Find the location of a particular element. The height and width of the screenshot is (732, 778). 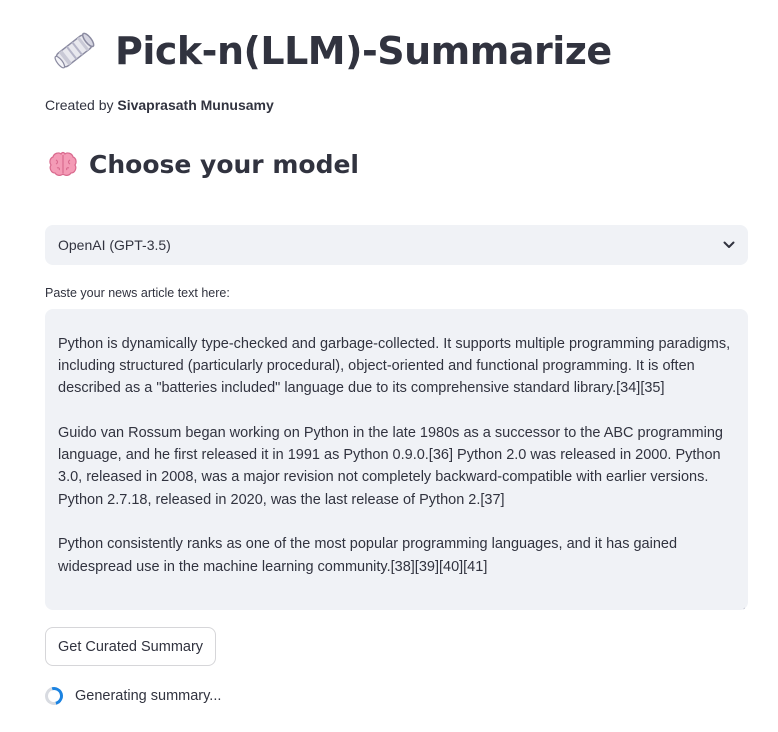

byline-author: Sivaprasath Munusamy is located at coordinates (195, 105).